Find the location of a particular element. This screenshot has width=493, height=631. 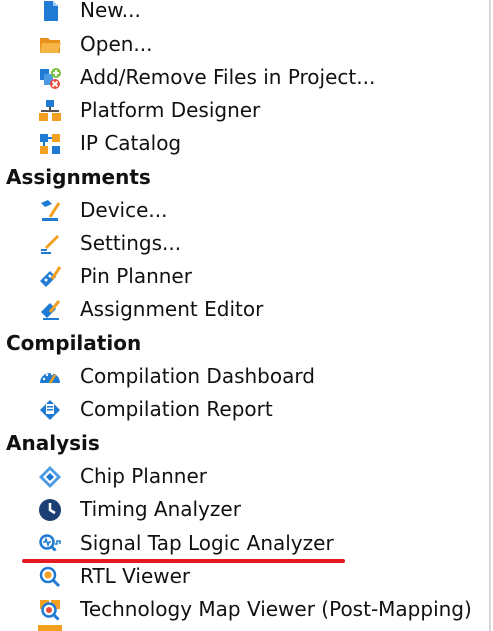

menu-item-label: Timing Analyzer is located at coordinates (160, 509).